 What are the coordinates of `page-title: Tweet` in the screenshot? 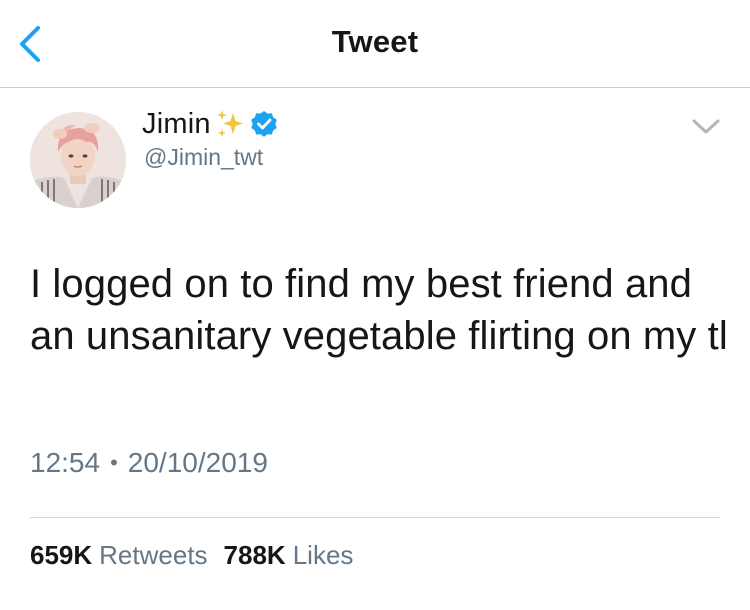 It's located at (375, 41).